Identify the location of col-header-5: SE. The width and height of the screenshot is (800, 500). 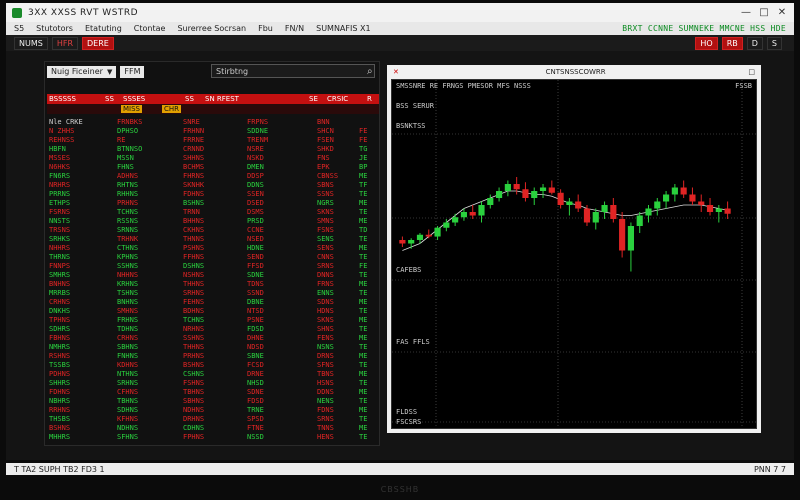
(316, 99).